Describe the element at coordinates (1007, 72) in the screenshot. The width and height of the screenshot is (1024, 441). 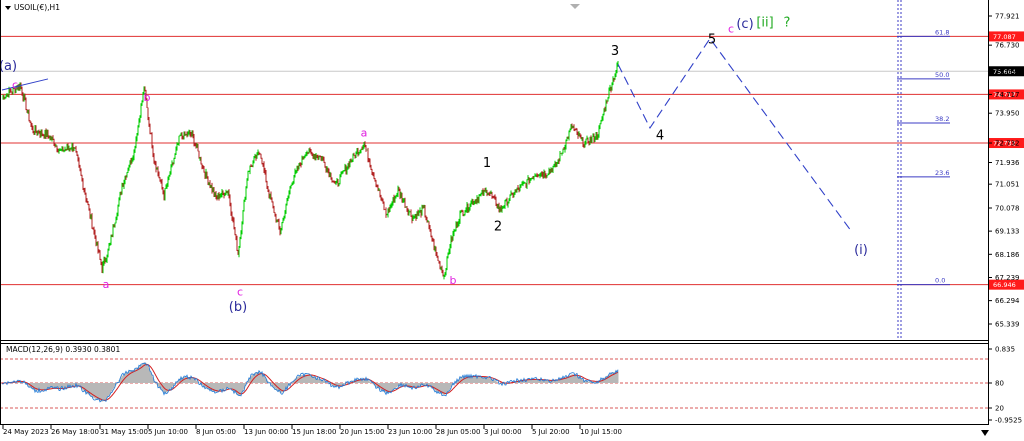
I see `price-tick-label: 75.664` at that location.